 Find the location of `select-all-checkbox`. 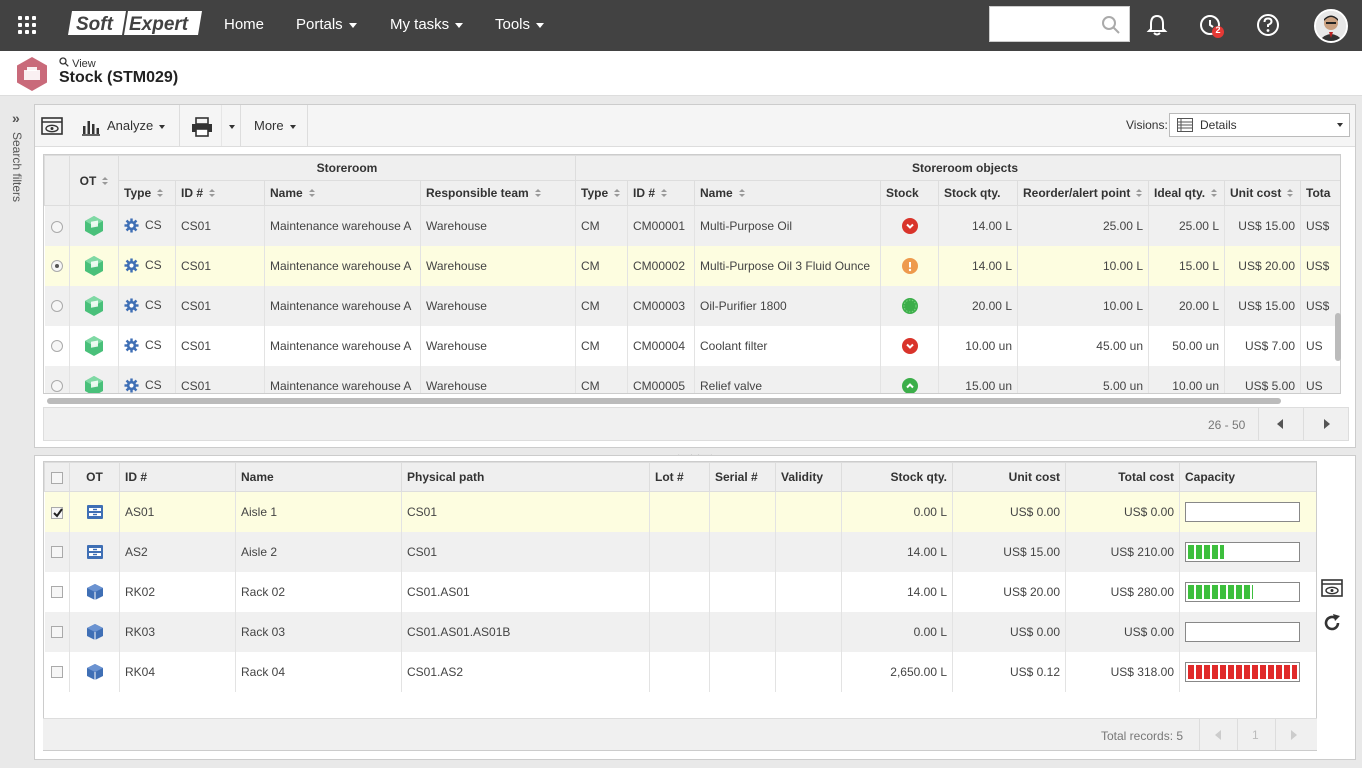

select-all-checkbox is located at coordinates (57, 477).